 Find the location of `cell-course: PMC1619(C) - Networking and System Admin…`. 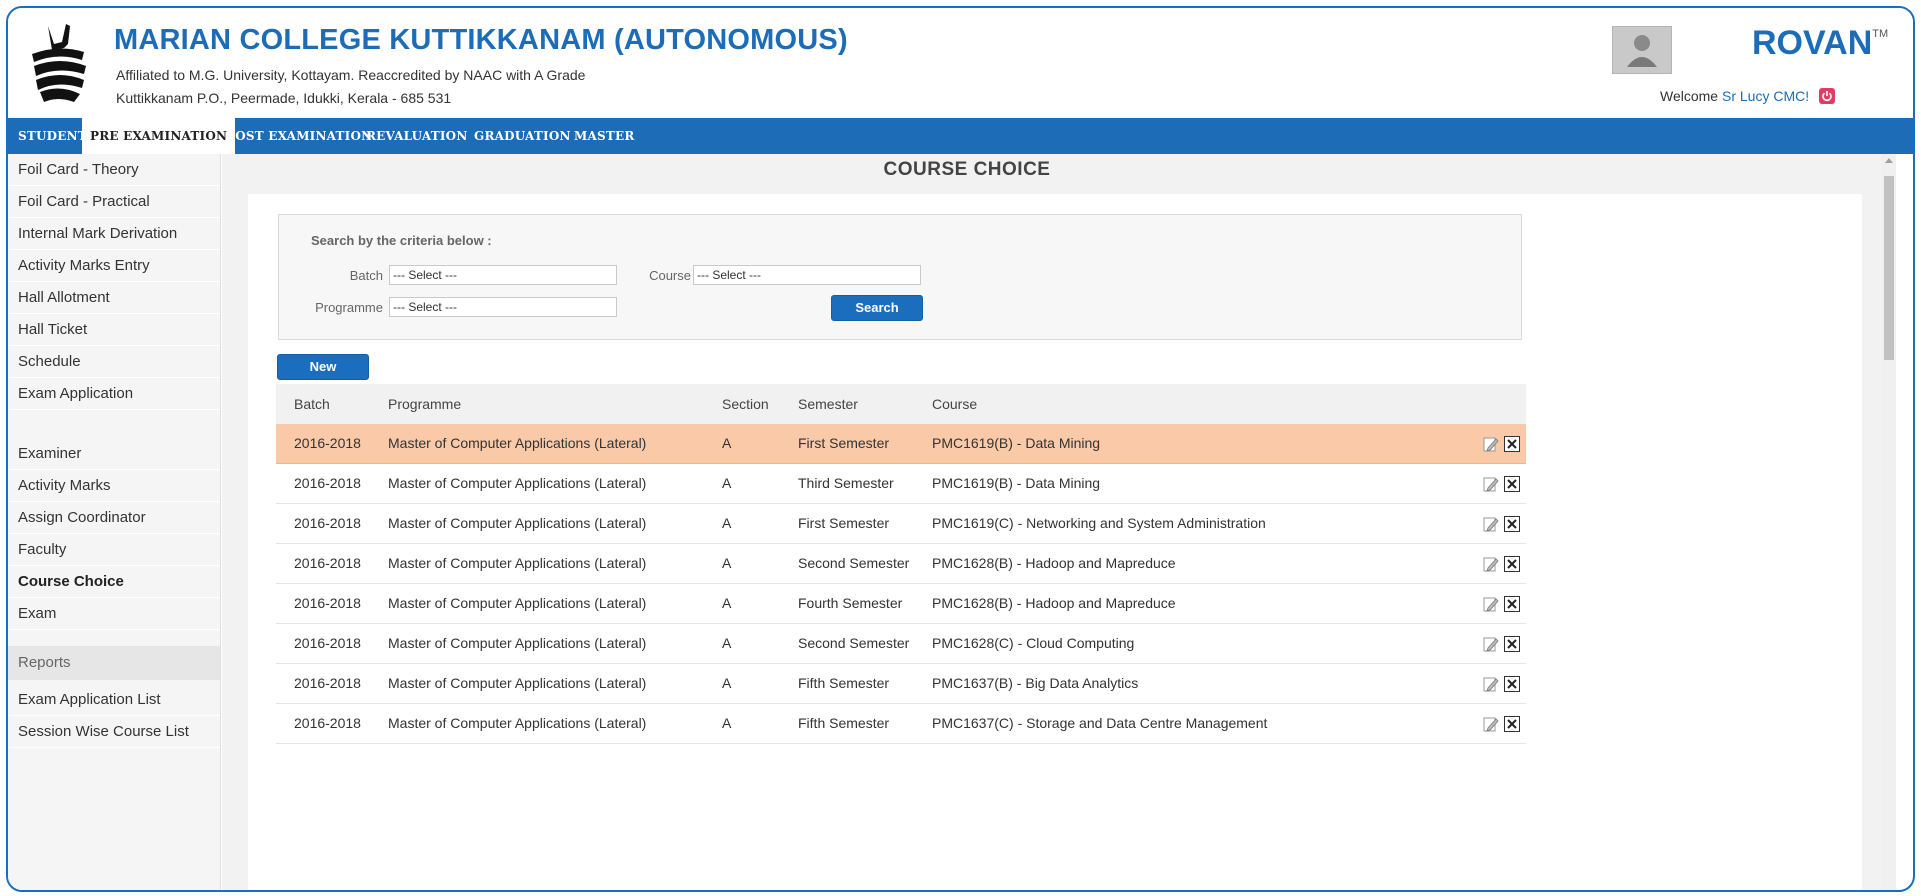

cell-course: PMC1619(C) - Networking and System Admin… is located at coordinates (1099, 523).